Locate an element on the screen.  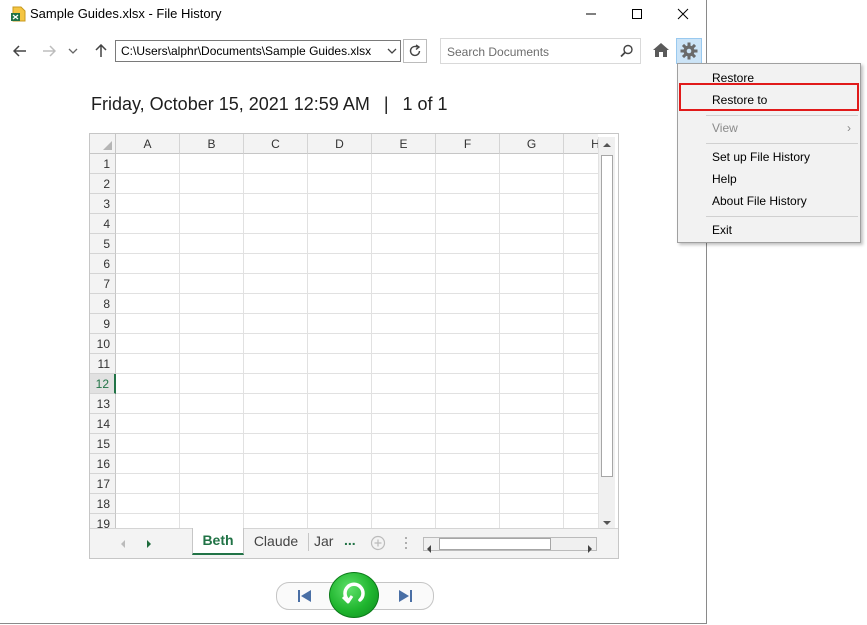
back-button is located at coordinates (20, 51).